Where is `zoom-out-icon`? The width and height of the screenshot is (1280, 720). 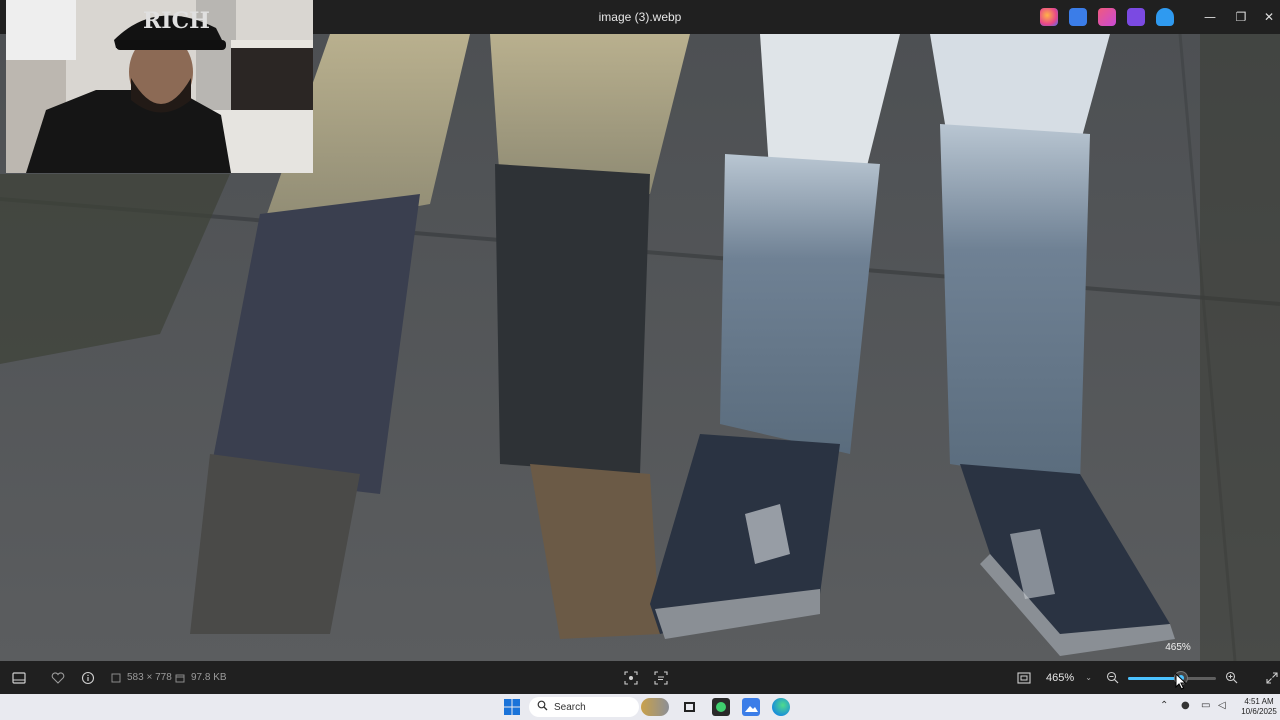 zoom-out-icon is located at coordinates (1112, 678).